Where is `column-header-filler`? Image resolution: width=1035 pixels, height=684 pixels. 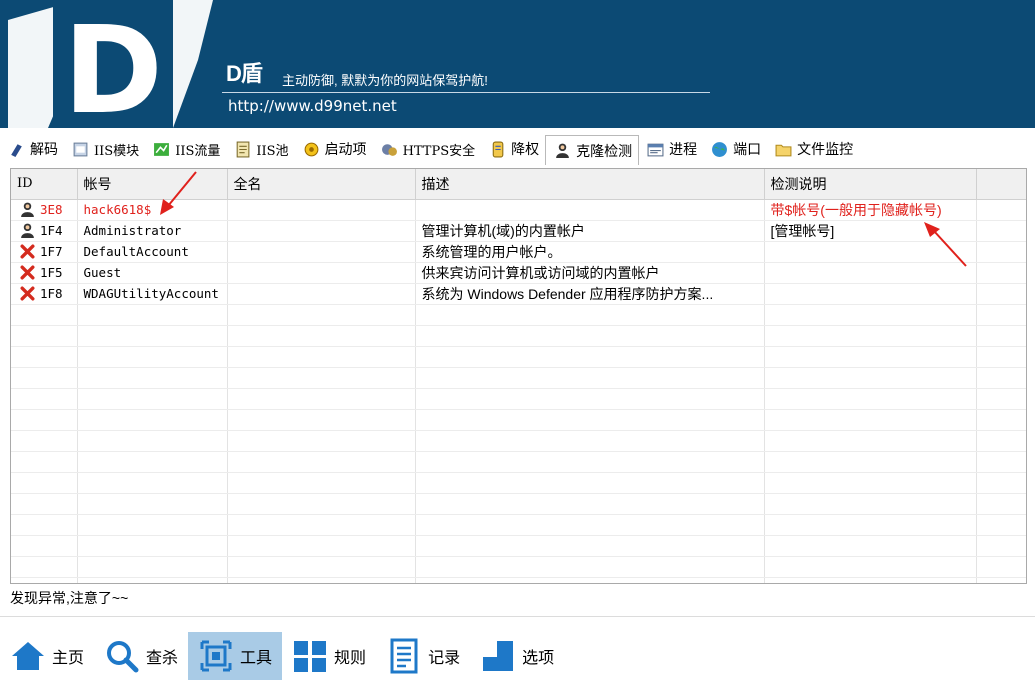 column-header-filler is located at coordinates (1001, 184).